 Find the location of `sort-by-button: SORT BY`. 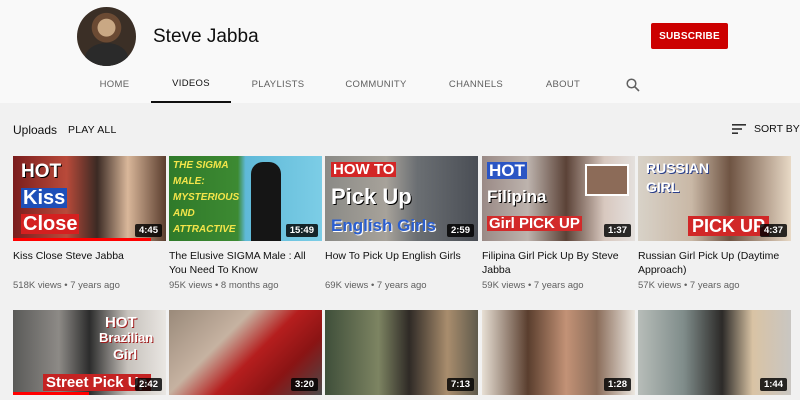

sort-by-button: SORT BY is located at coordinates (766, 129).